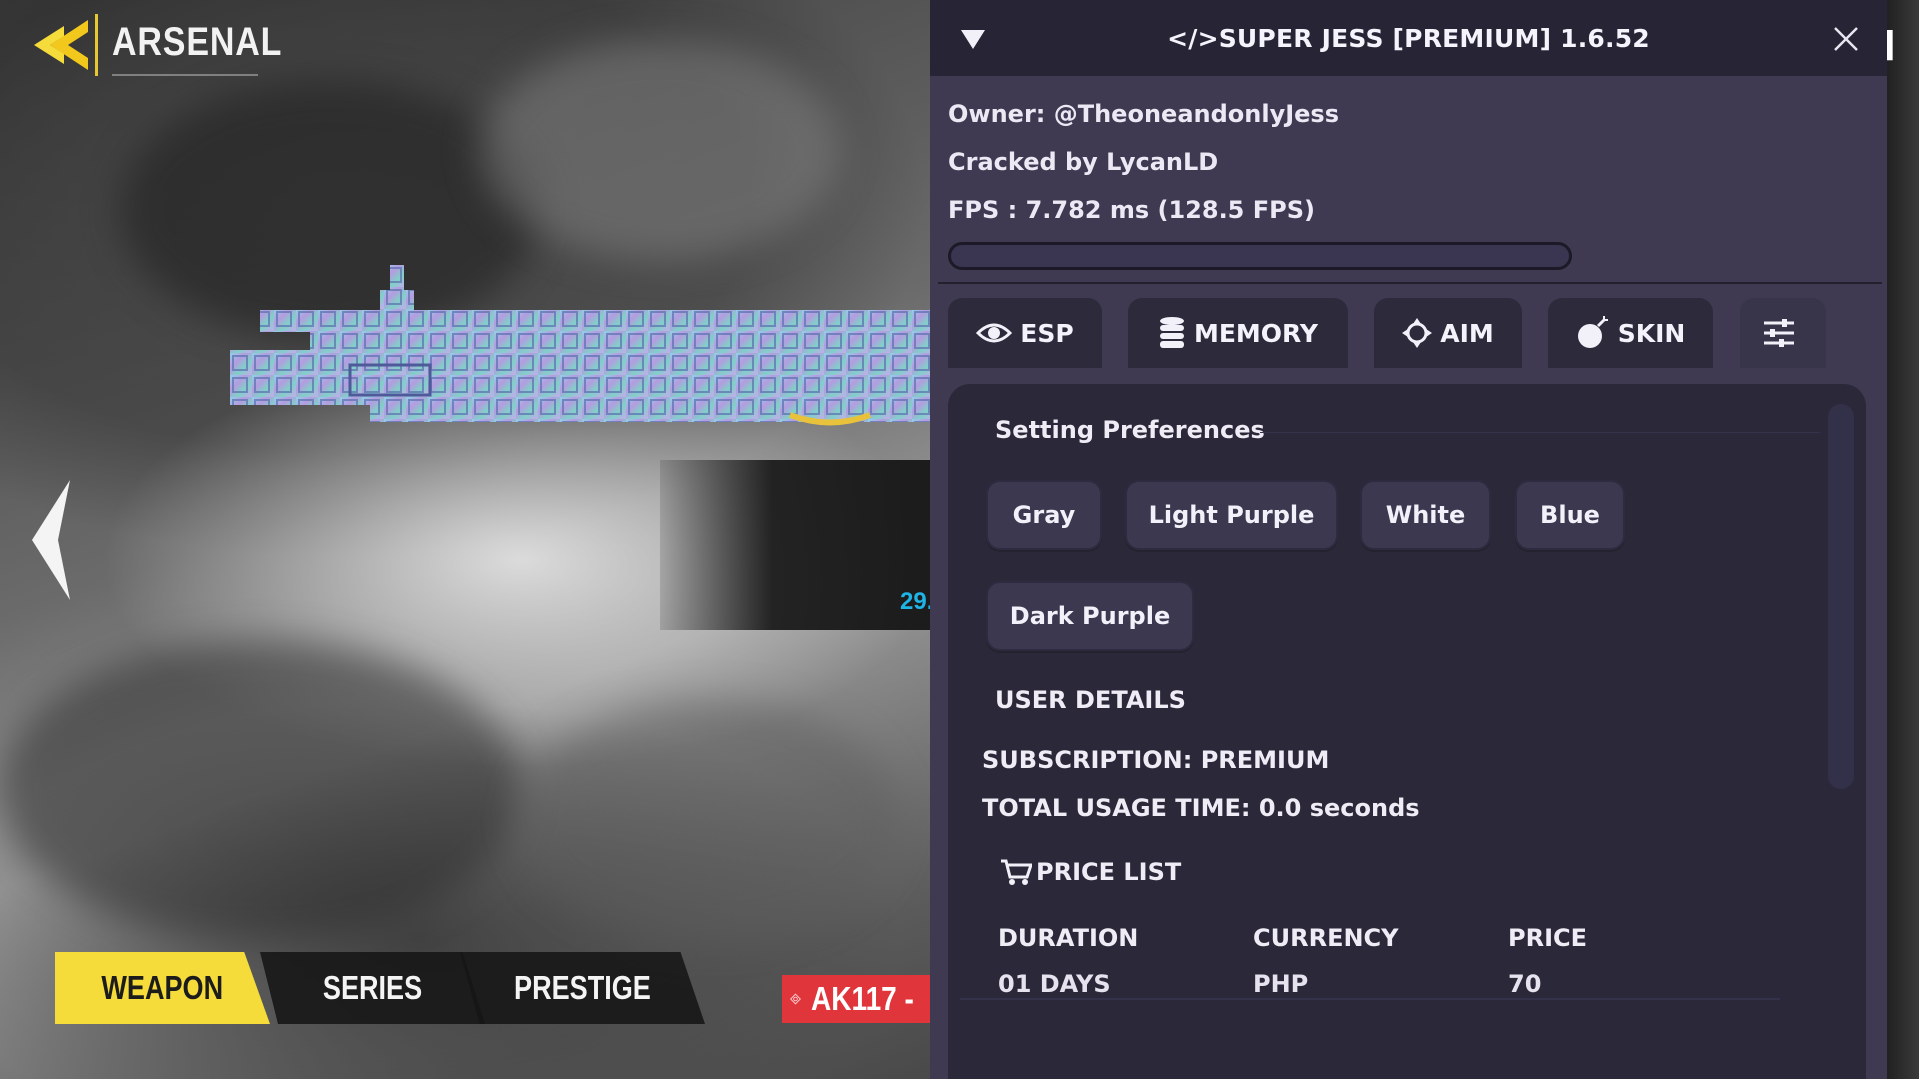 The height and width of the screenshot is (1079, 1919). Describe the element at coordinates (1143, 114) in the screenshot. I see `owner-text: Owner: @TheoneandonlyJess` at that location.